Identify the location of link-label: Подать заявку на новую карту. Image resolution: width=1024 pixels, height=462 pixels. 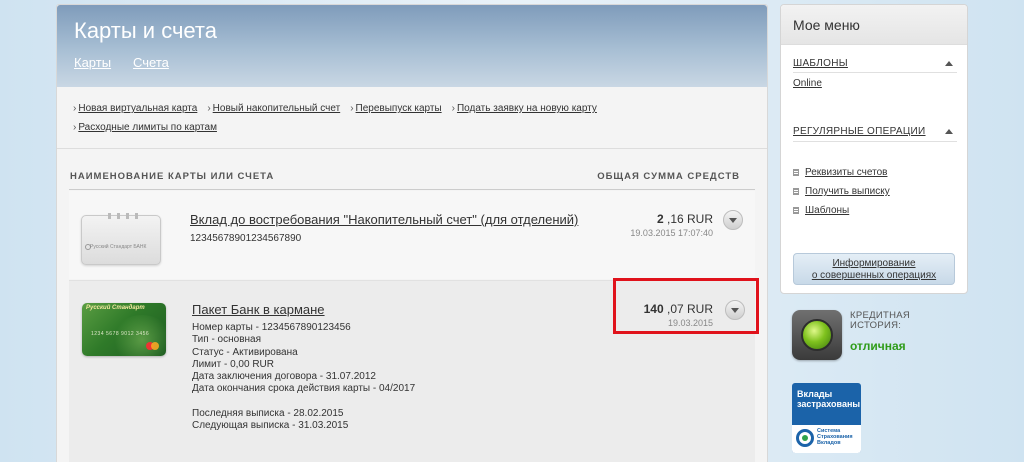
(526, 108).